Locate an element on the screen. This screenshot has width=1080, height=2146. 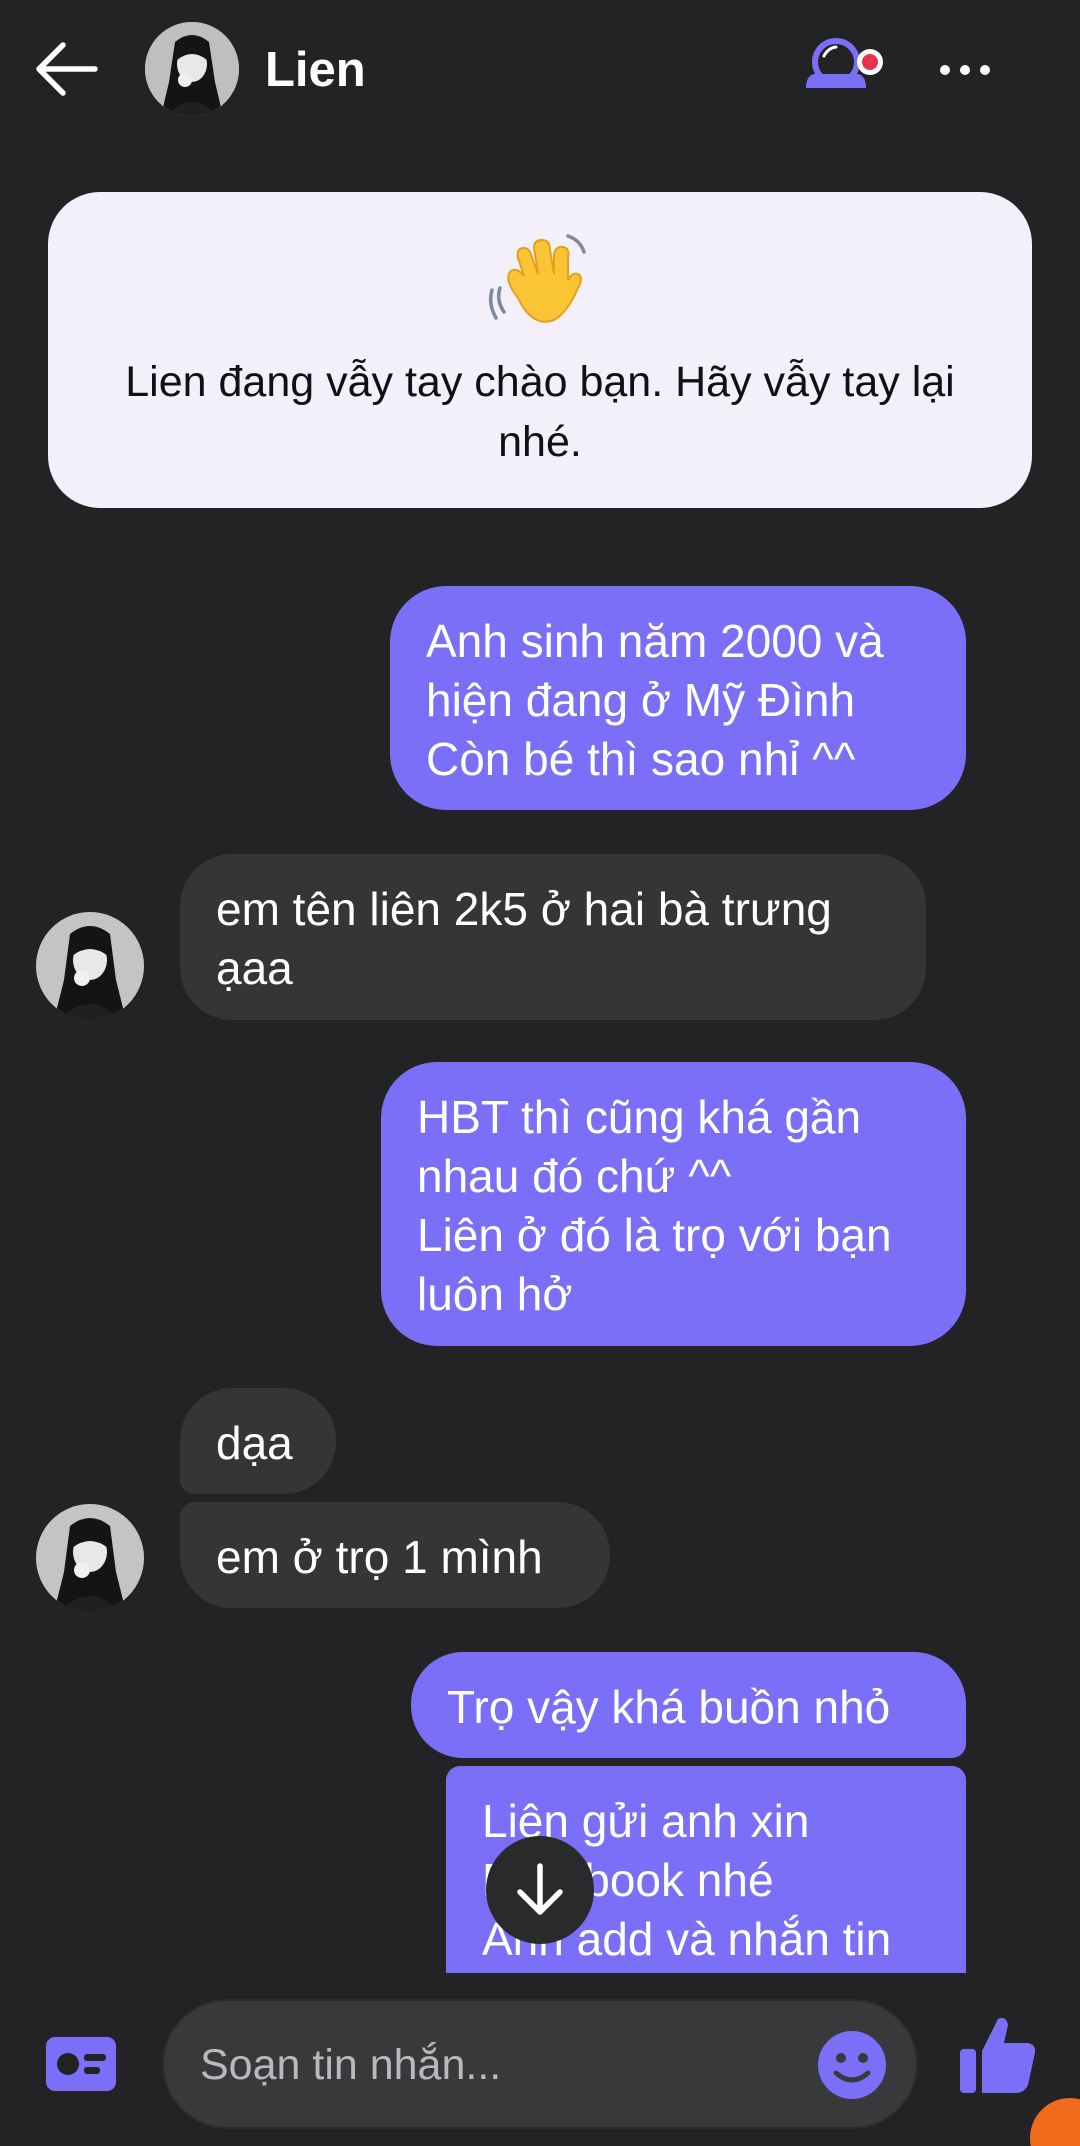
back-arrow-icon is located at coordinates (67, 69).